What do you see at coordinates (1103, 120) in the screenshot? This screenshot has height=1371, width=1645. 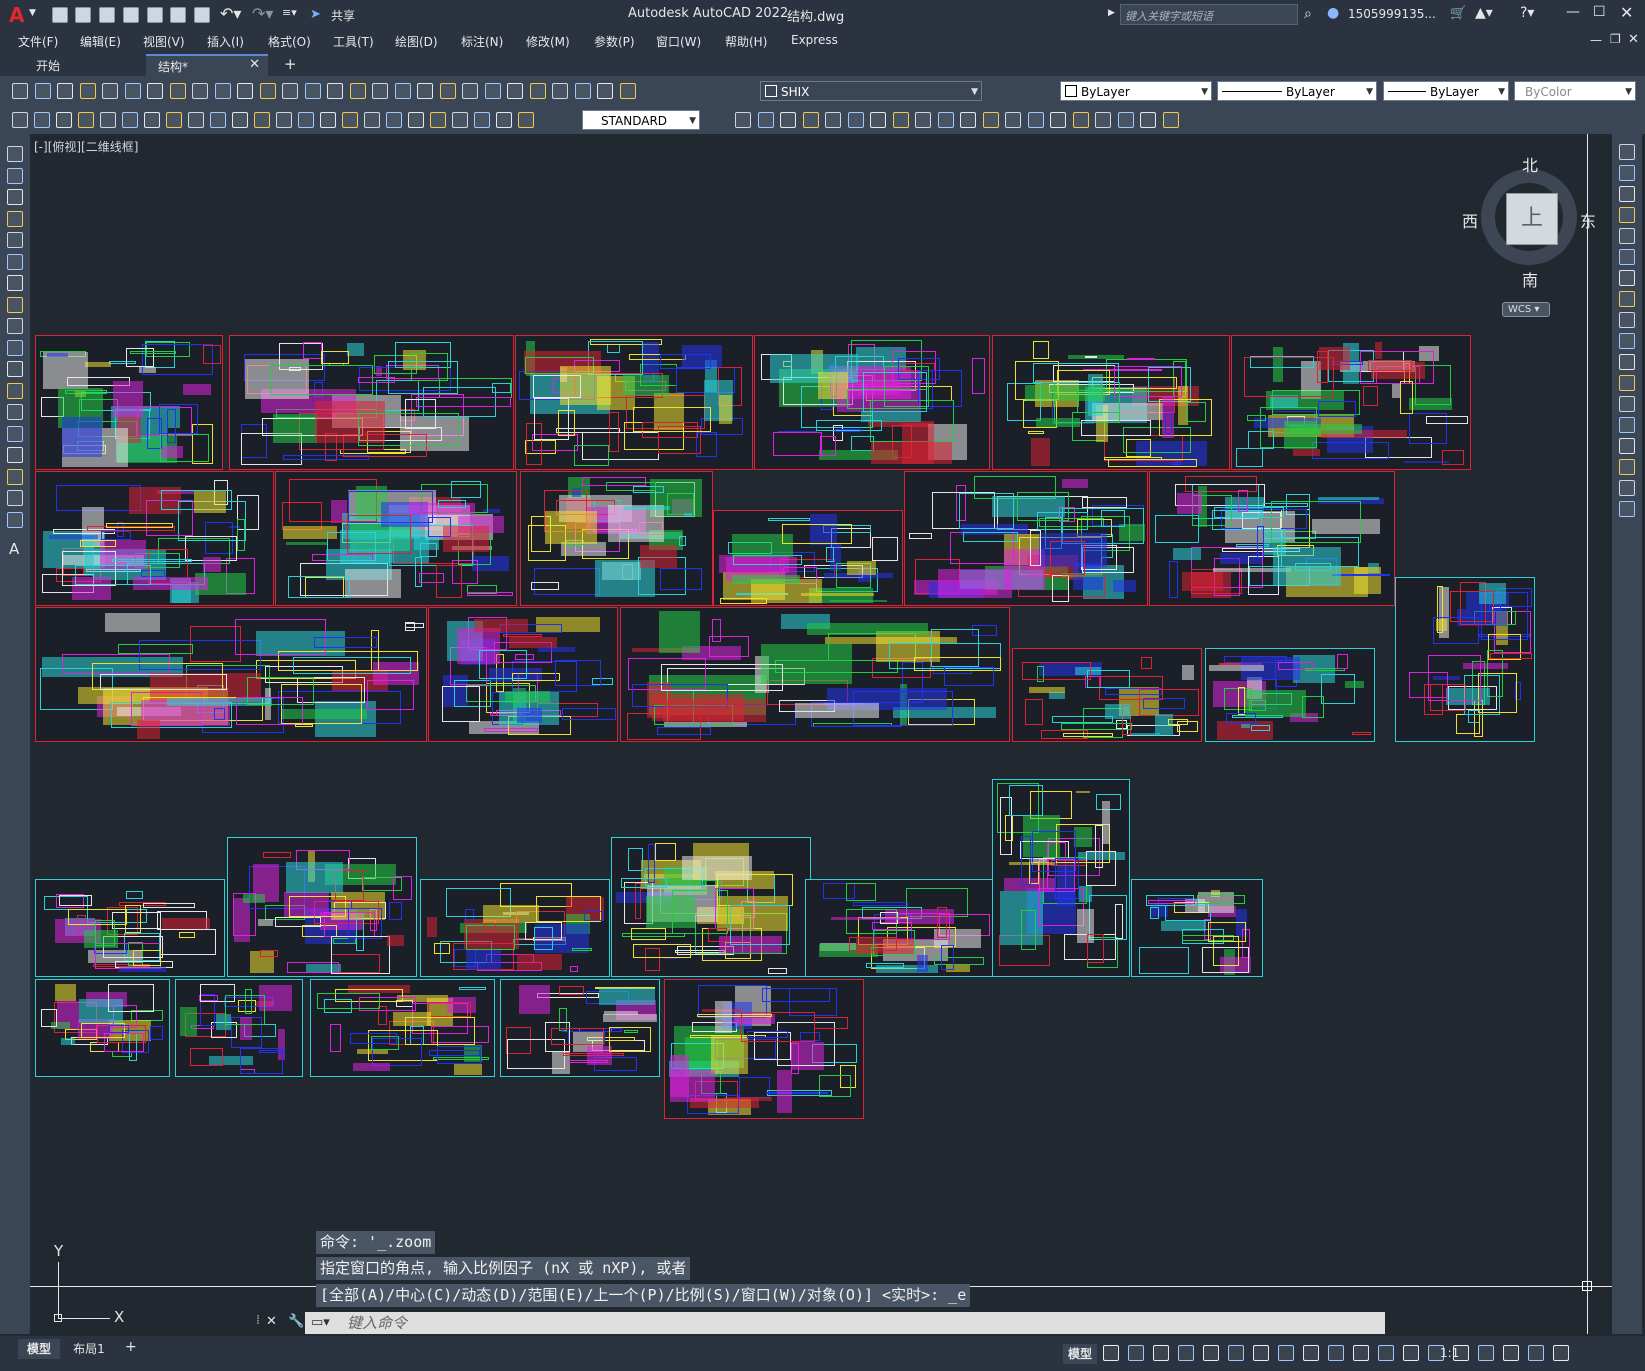 I see `layer-freeze-icon` at bounding box center [1103, 120].